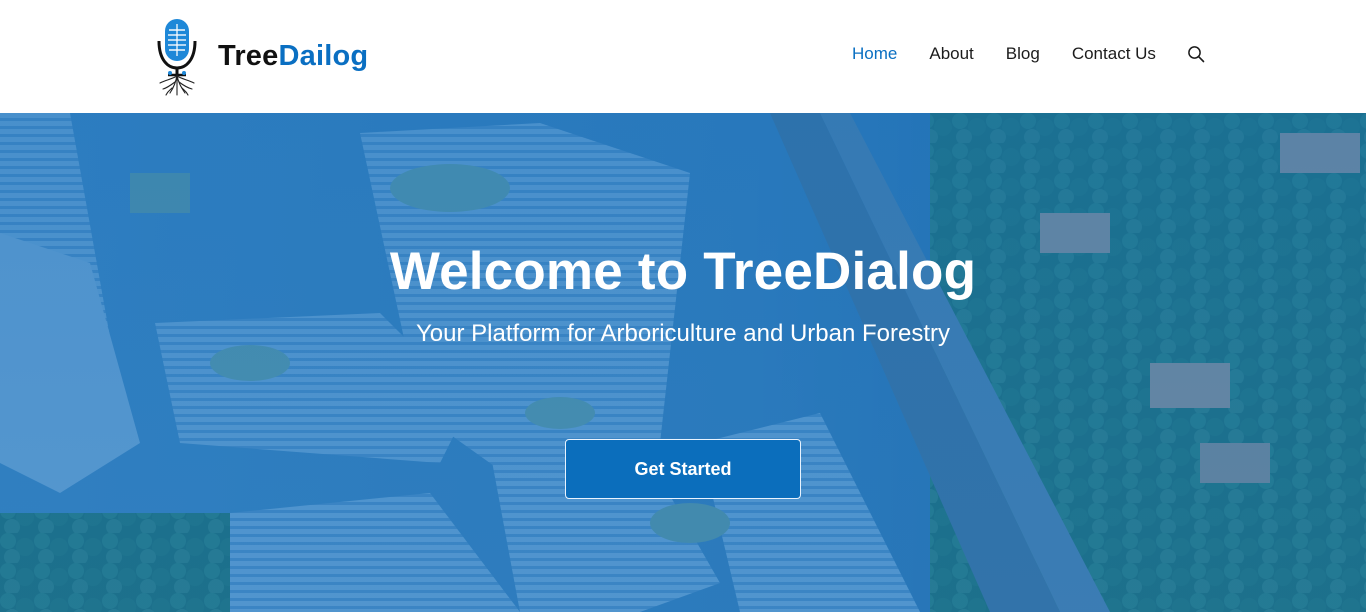  What do you see at coordinates (177, 57) in the screenshot?
I see `microphone-tree-roots-icon` at bounding box center [177, 57].